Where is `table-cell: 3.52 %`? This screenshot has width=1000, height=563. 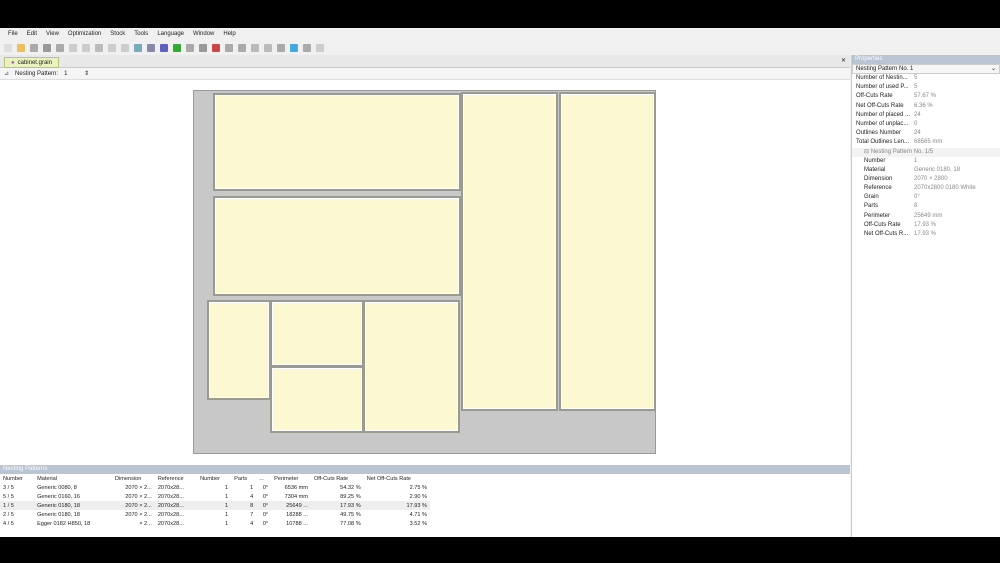 table-cell: 3.52 % is located at coordinates (418, 523).